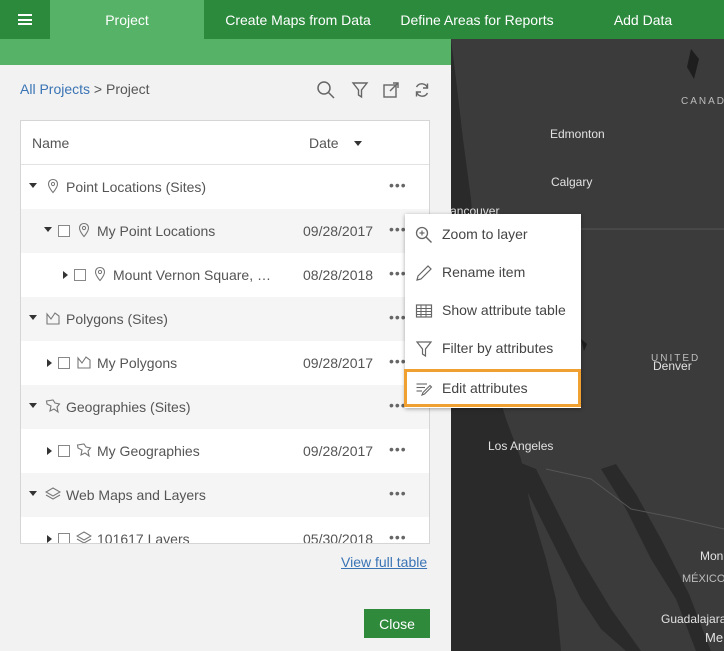 The height and width of the screenshot is (651, 724). Describe the element at coordinates (225, 319) in the screenshot. I see `table-row: Polygons (Sites) •••` at that location.